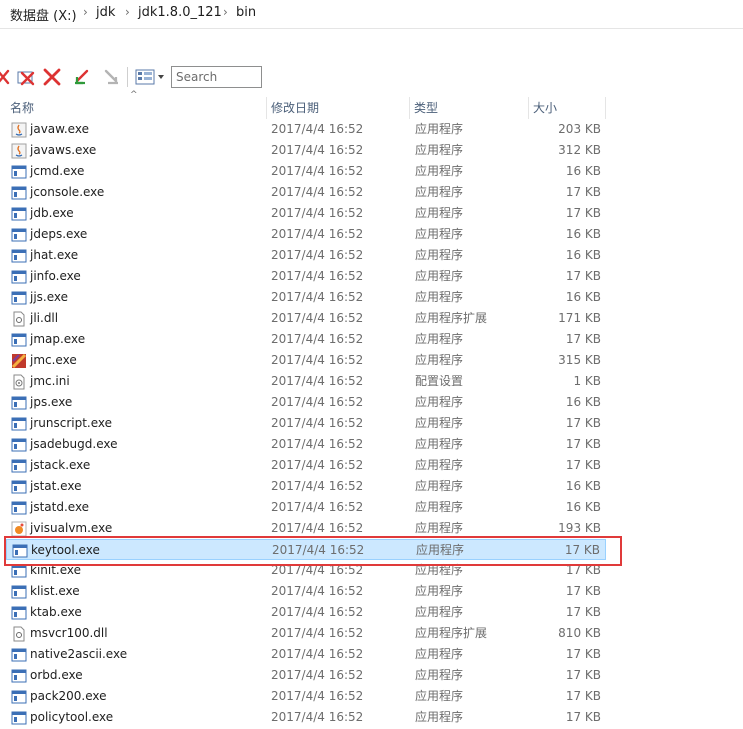 This screenshot has height=729, width=743. I want to click on file-row: javaws.exe 2017/4/4 16:52 应用程序 312 KB, so click(306, 150).